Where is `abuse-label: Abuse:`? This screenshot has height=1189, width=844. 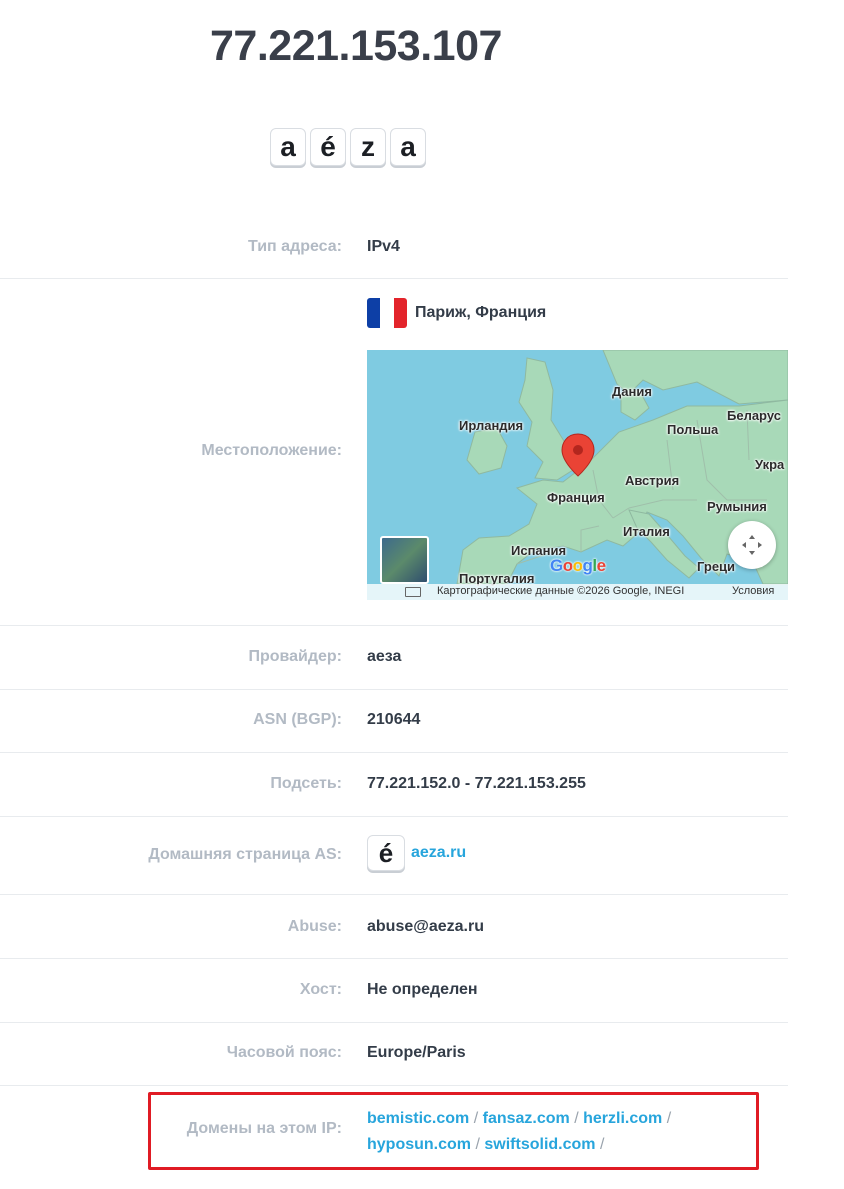 abuse-label: Abuse: is located at coordinates (314, 926).